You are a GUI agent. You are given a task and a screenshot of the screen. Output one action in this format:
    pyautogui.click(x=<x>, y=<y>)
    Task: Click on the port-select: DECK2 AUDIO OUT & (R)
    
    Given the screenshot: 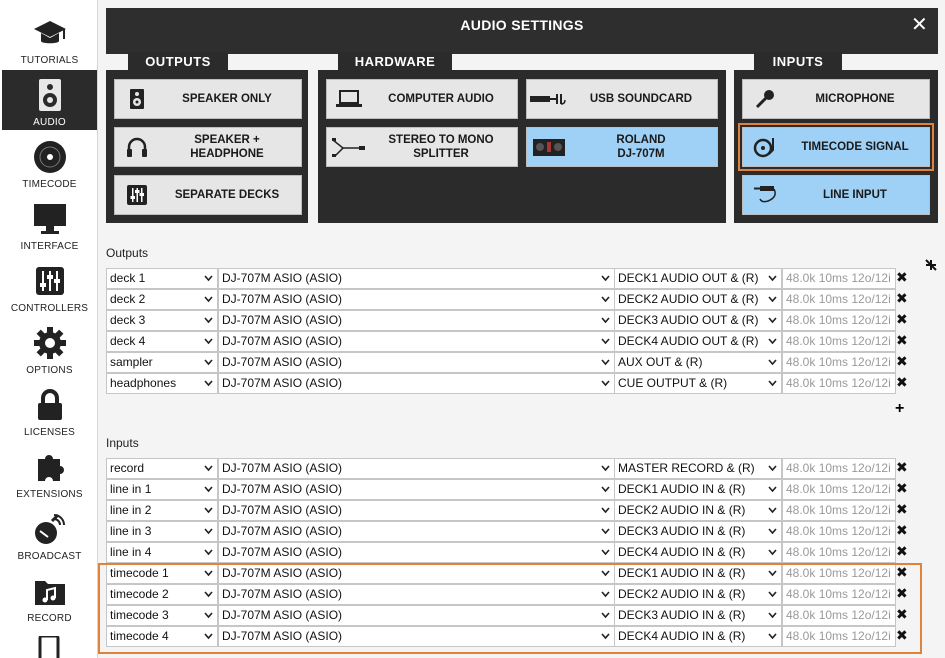 What is the action you would take?
    pyautogui.click(x=698, y=299)
    